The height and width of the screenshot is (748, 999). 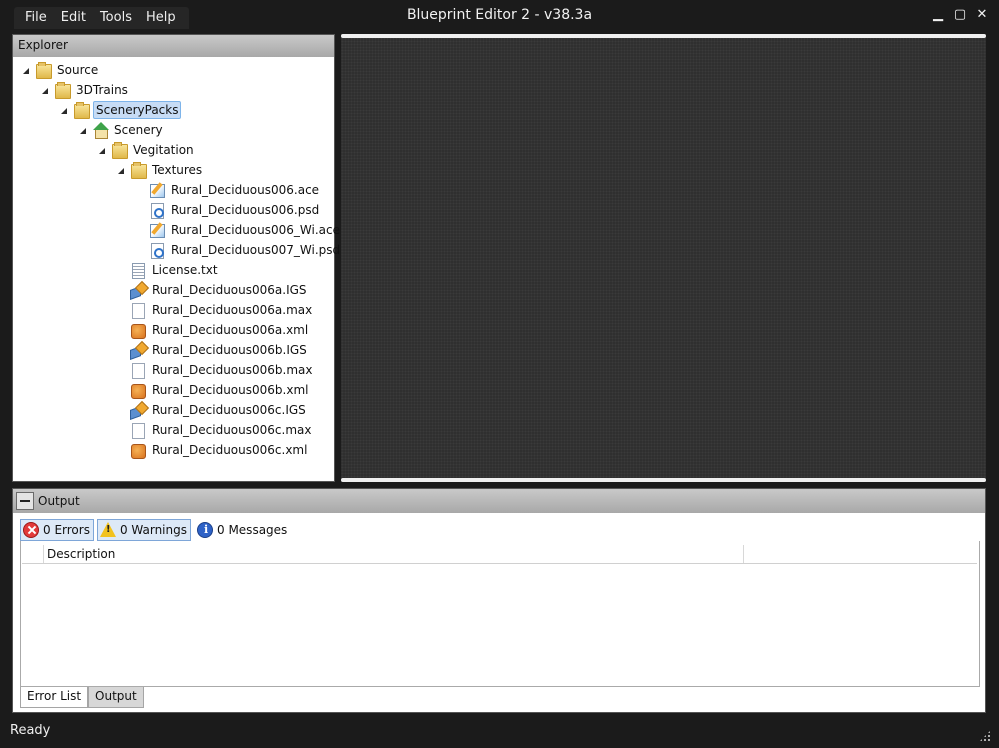 I want to click on tree-item-label: Rural_Deciduous006.ace, so click(x=245, y=190).